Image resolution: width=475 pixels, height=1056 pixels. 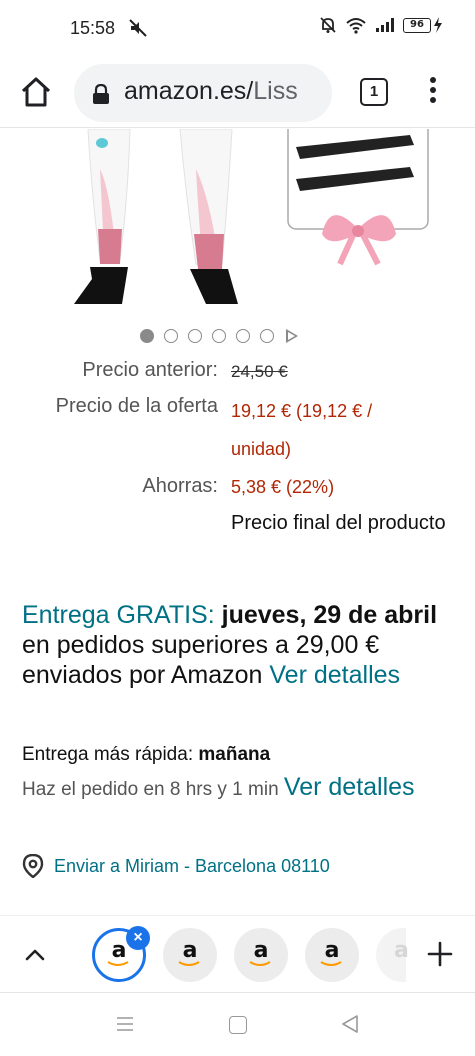 I want to click on savings-label: Ahorras:, so click(x=180, y=486).